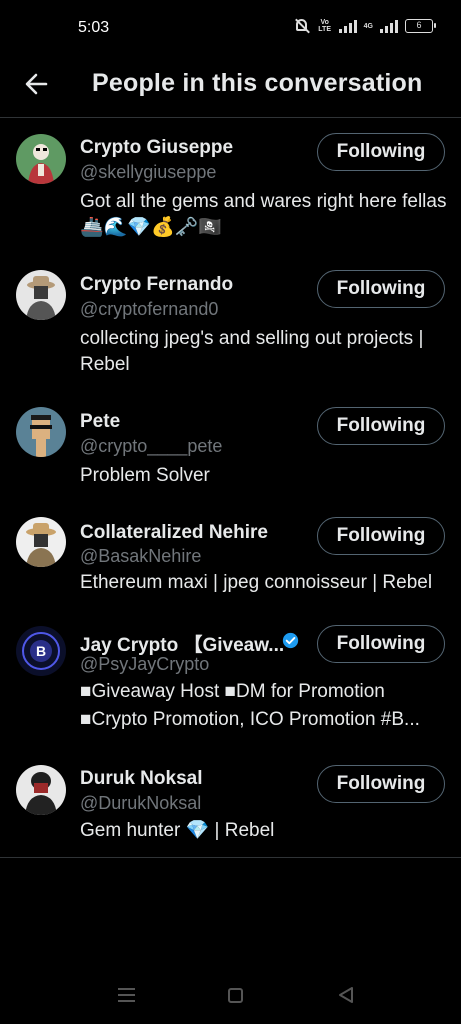 The height and width of the screenshot is (1024, 461). Describe the element at coordinates (368, 26) in the screenshot. I see `network-type-icon: 4G` at that location.